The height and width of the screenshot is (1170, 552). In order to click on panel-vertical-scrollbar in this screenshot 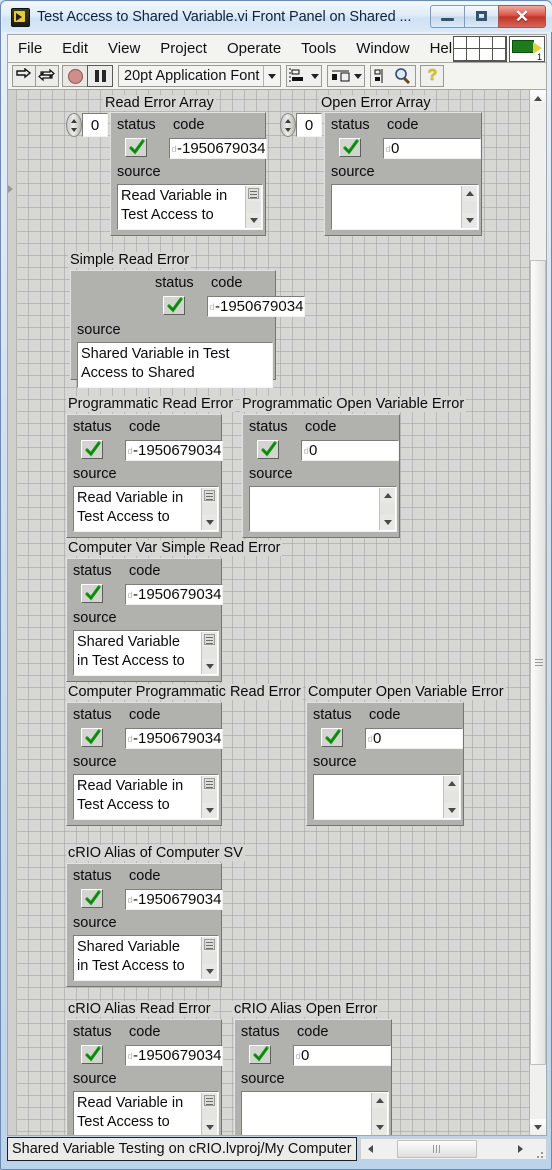, I will do `click(537, 612)`.